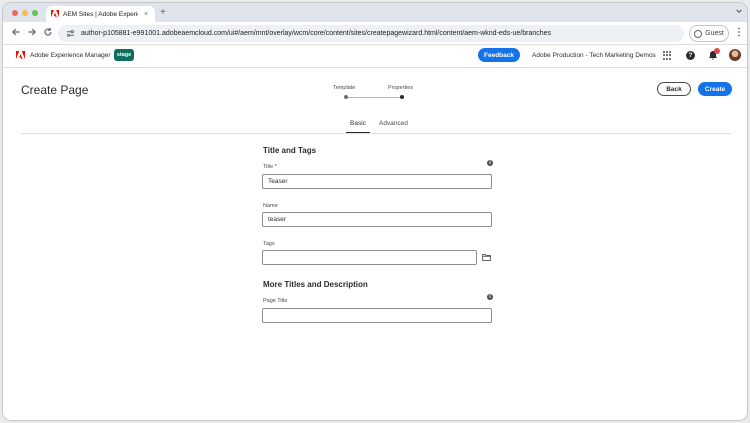 Image resolution: width=750 pixels, height=423 pixels. I want to click on close-window-button, so click(15, 13).